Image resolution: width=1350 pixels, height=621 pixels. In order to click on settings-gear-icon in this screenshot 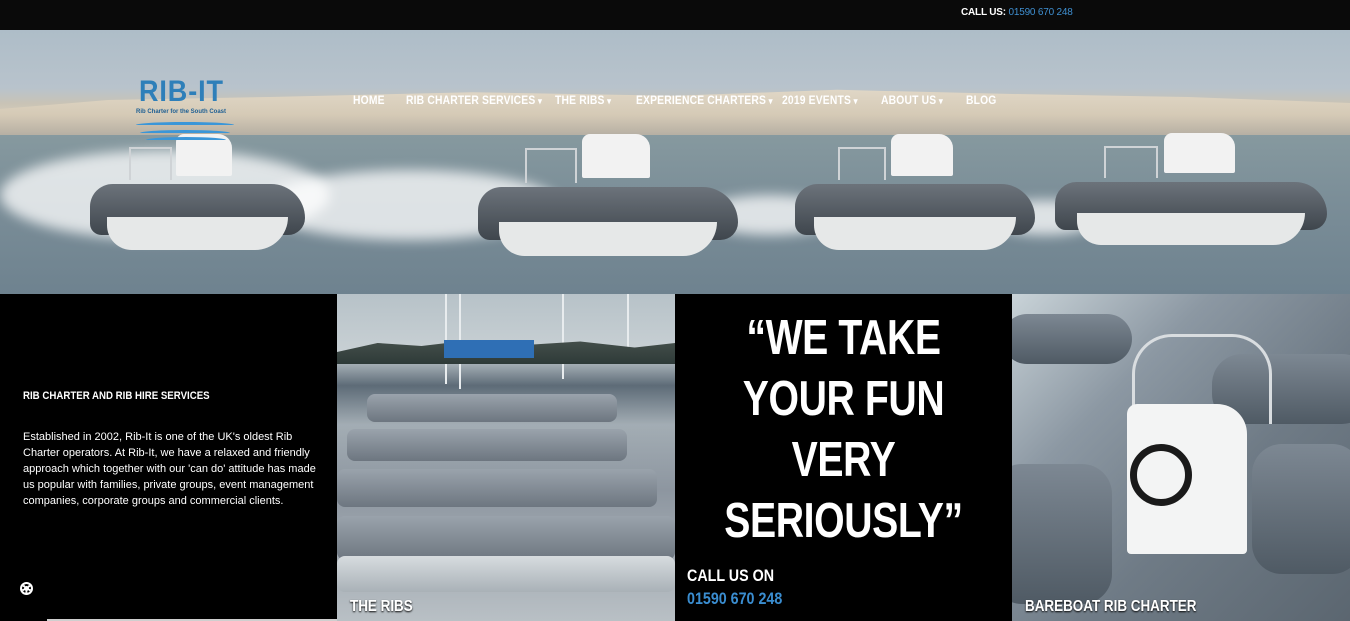, I will do `click(26, 588)`.